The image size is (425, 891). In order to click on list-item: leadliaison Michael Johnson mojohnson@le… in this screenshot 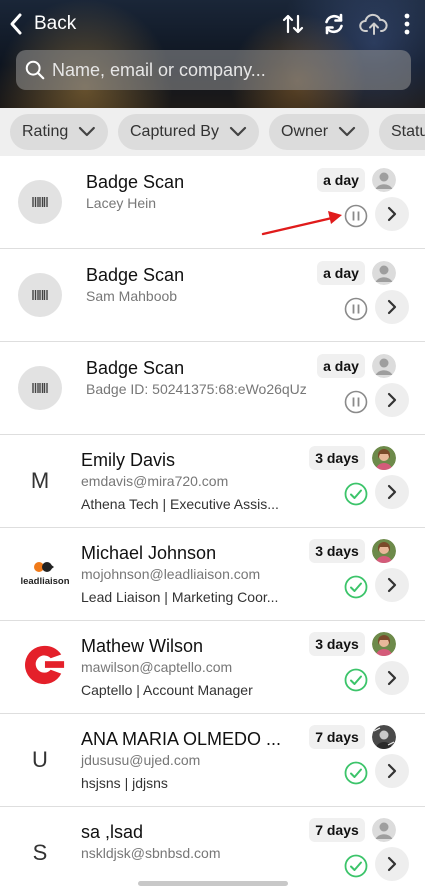, I will do `click(212, 574)`.